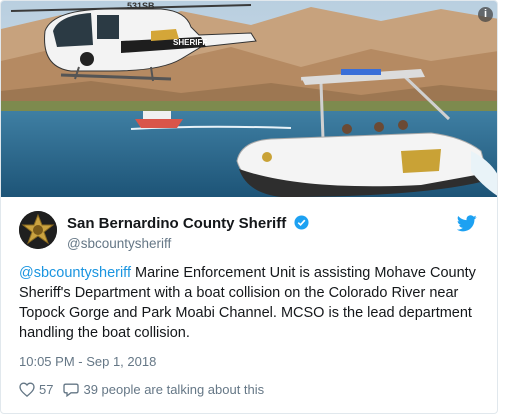  I want to click on helicopter-tail-number: 531SB, so click(141, 6).